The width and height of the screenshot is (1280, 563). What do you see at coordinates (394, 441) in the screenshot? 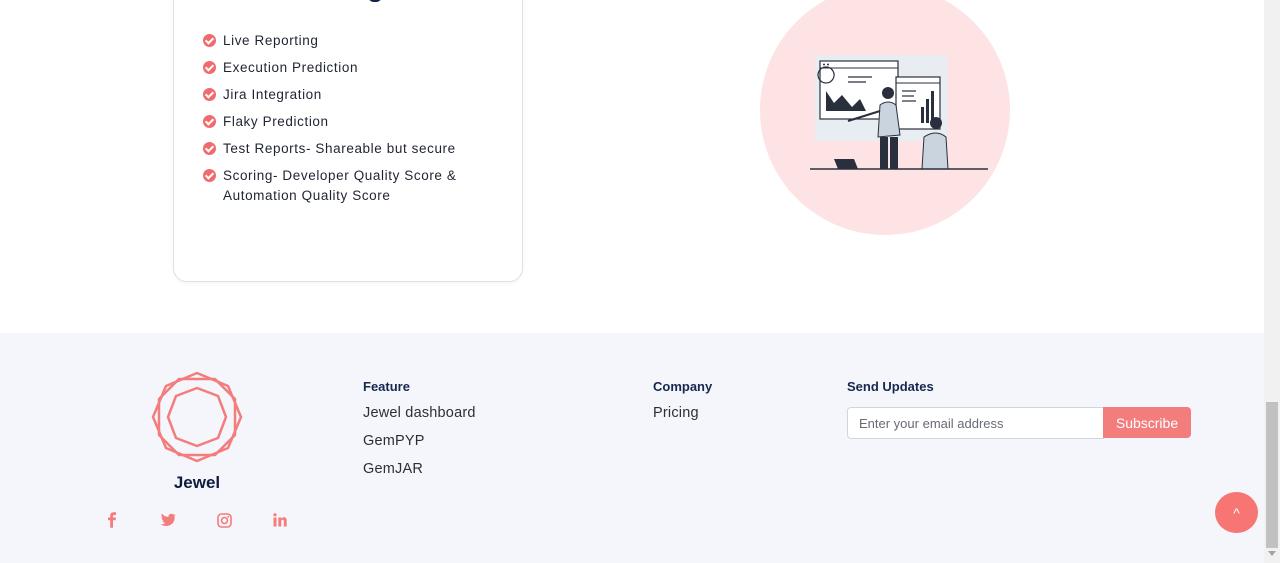
I see `footer-link-gempyp: GemPYP` at bounding box center [394, 441].